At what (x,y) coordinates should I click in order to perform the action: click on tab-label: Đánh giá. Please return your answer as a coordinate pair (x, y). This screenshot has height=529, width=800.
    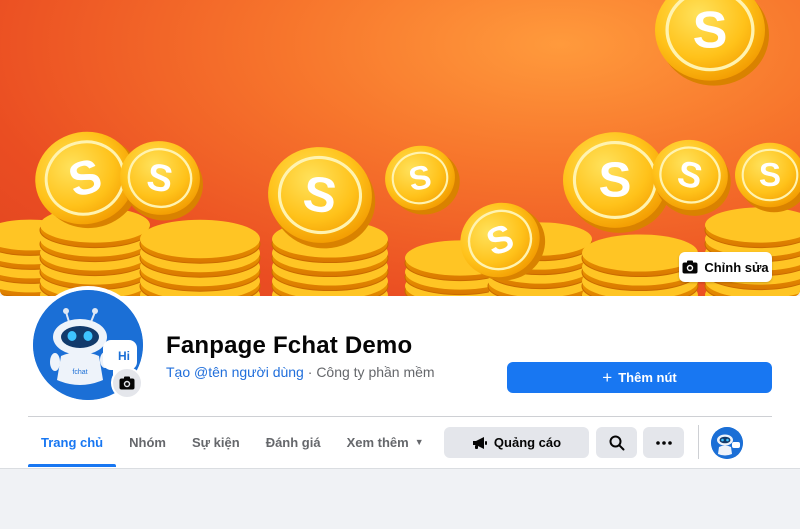
    Looking at the image, I should click on (293, 442).